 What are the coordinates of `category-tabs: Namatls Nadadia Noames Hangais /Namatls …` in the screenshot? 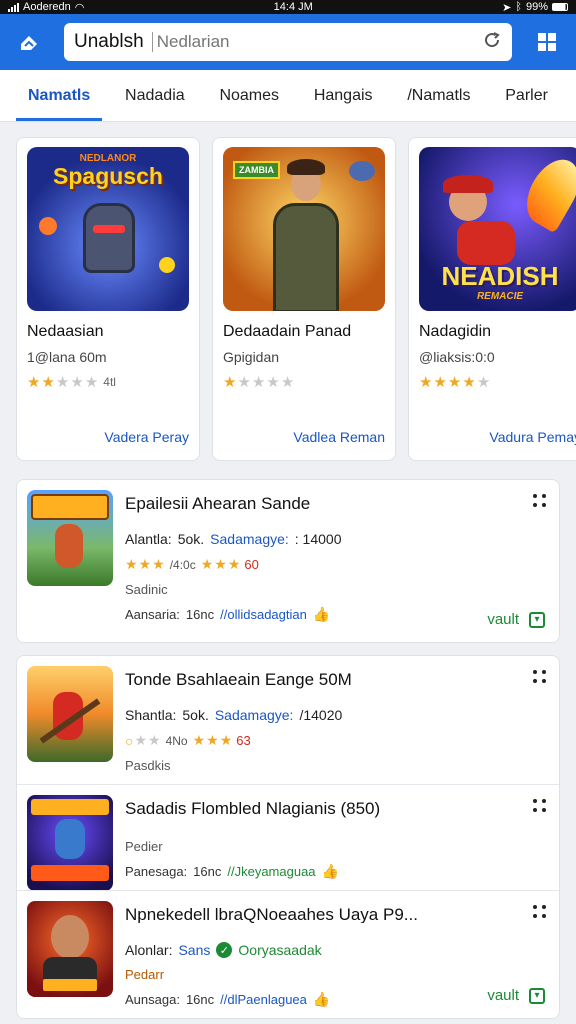 It's located at (288, 96).